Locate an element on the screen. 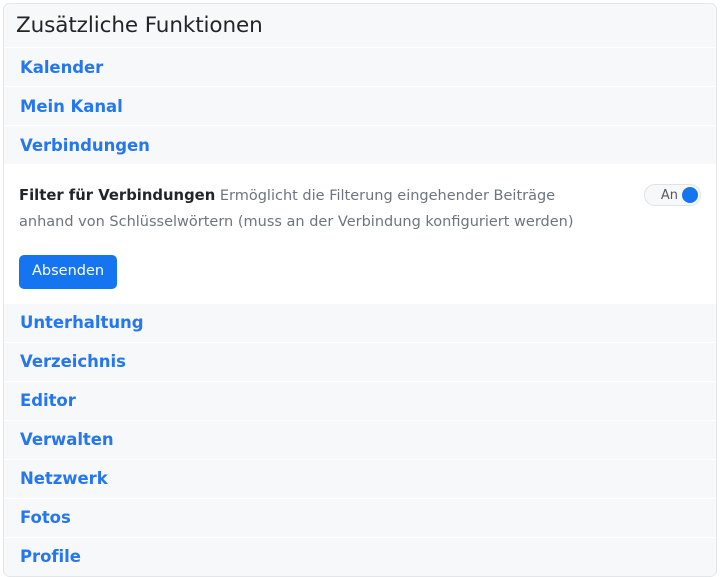 This screenshot has width=720, height=577. accordion-row-label: Unterhaltung is located at coordinates (82, 322).